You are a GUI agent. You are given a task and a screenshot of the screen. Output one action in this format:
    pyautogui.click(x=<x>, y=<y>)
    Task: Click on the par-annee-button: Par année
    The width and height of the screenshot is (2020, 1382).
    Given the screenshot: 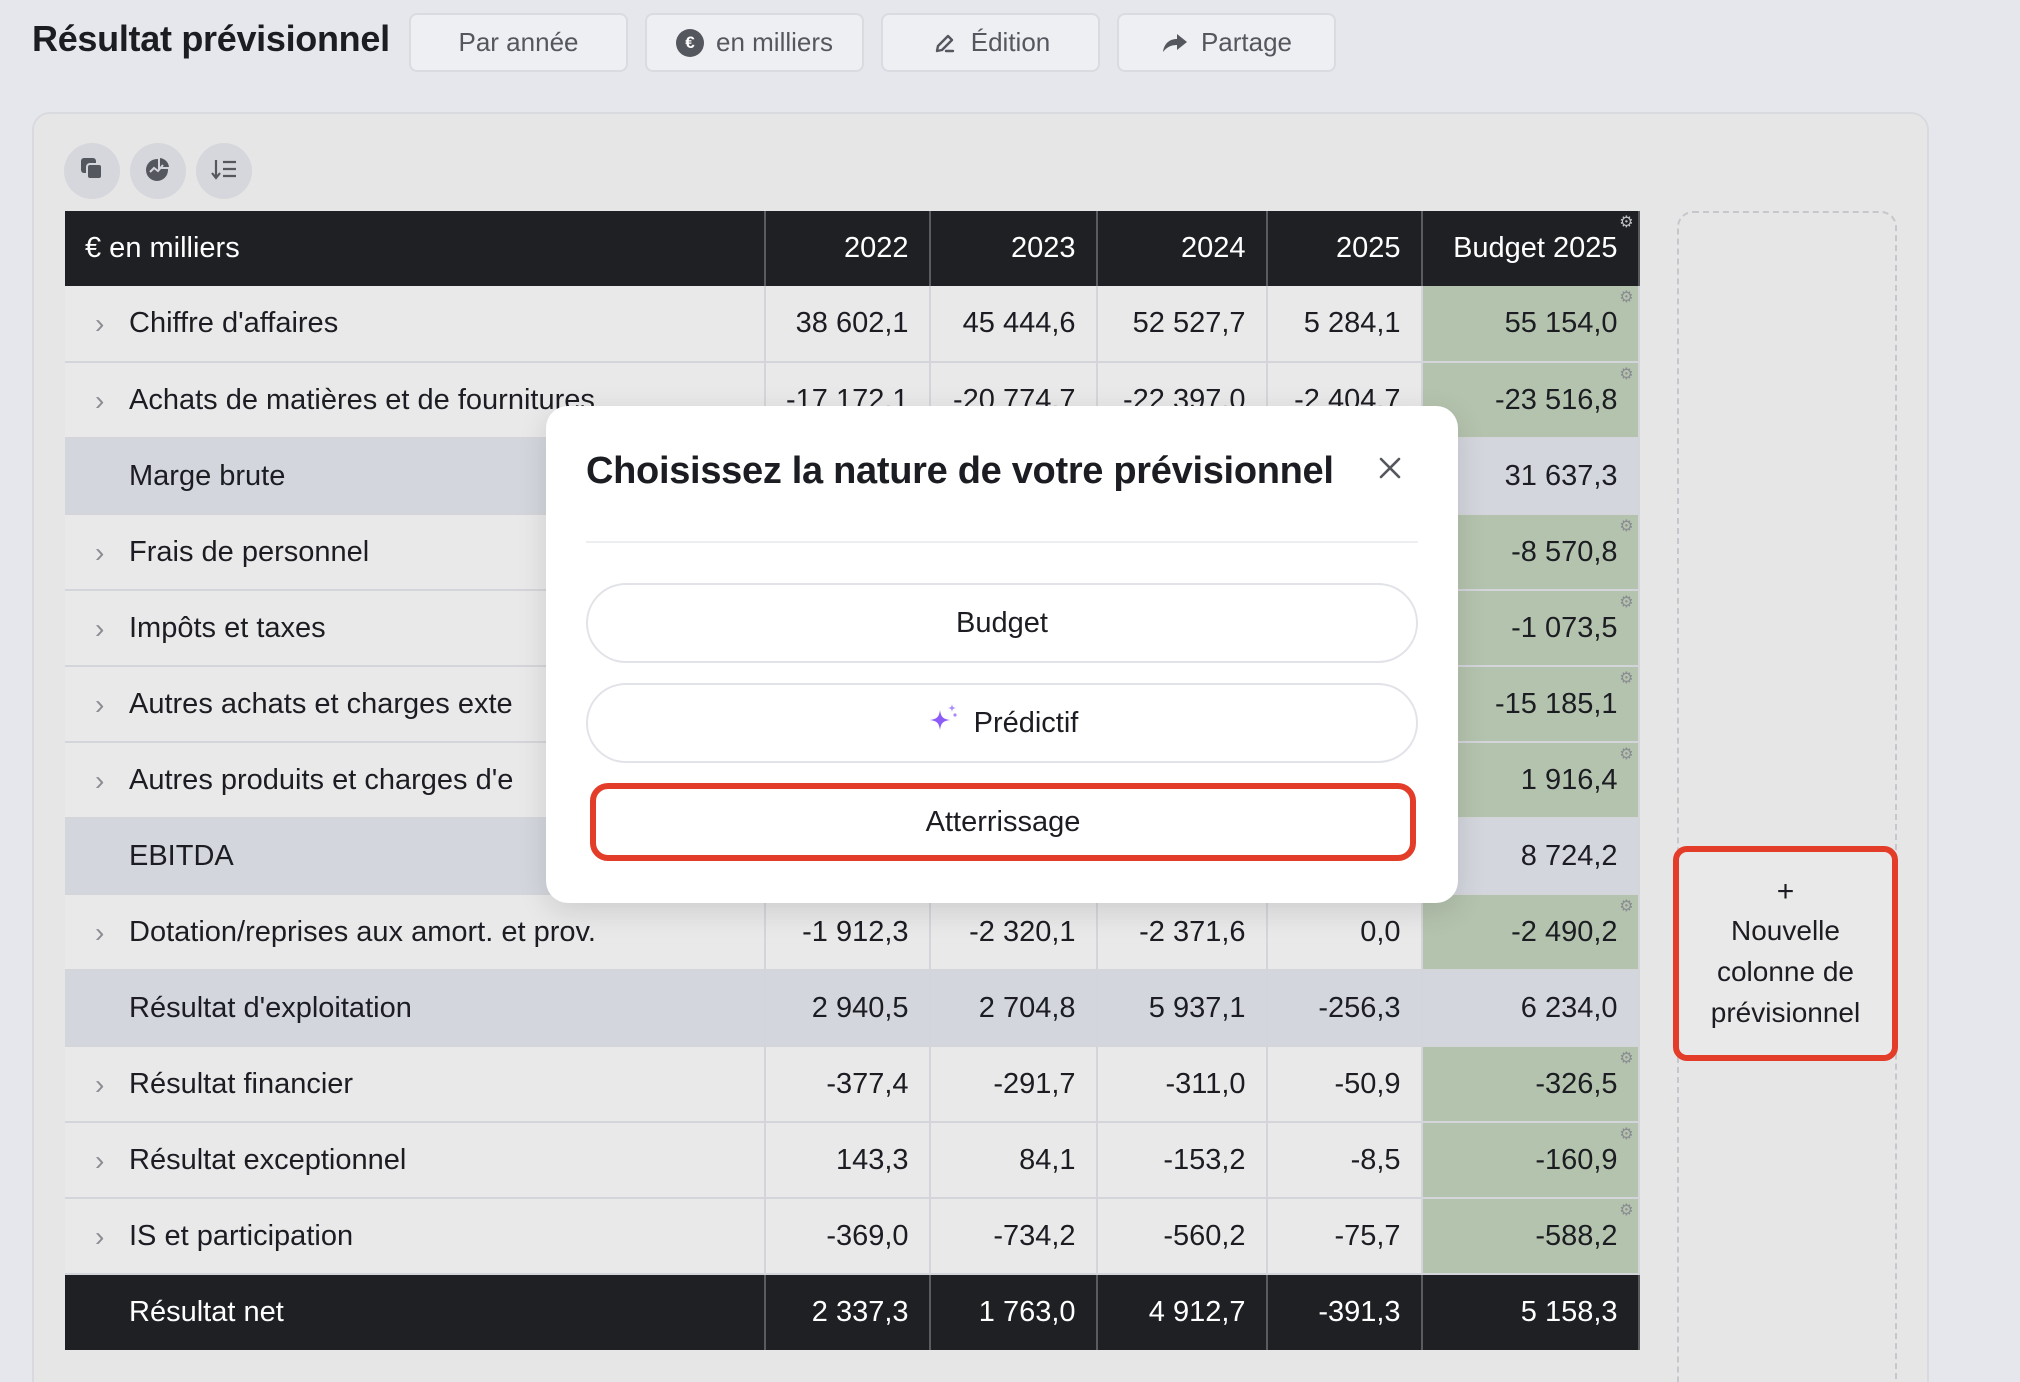 What is the action you would take?
    pyautogui.click(x=518, y=42)
    